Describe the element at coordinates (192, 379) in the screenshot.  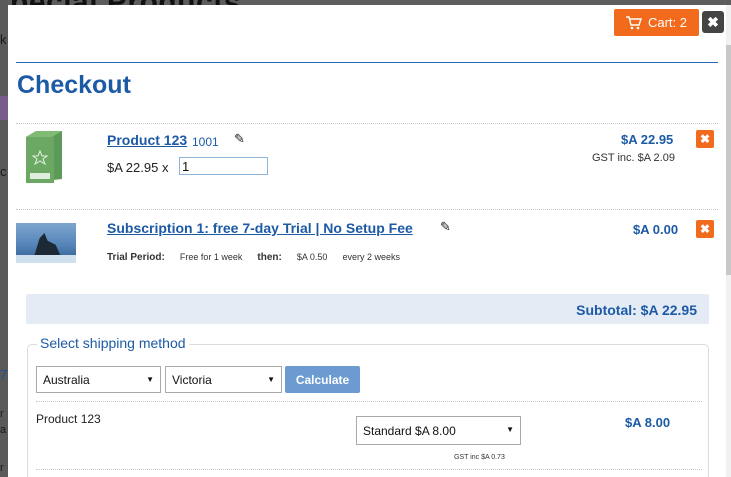
I see `state-value: Victoria` at that location.